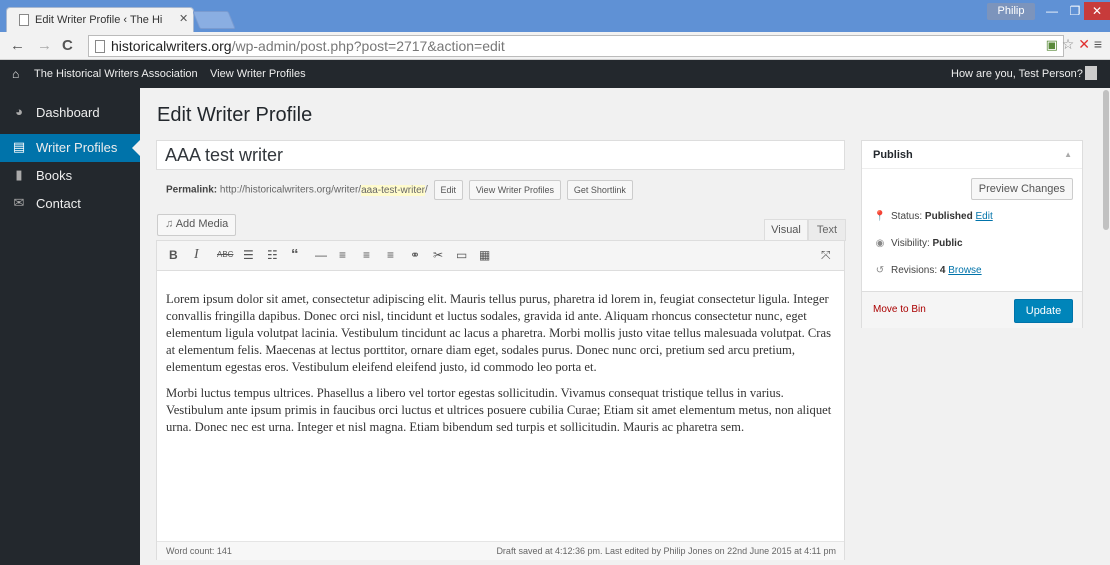 The height and width of the screenshot is (565, 1110). I want to click on revisions-value: 4, so click(942, 270).